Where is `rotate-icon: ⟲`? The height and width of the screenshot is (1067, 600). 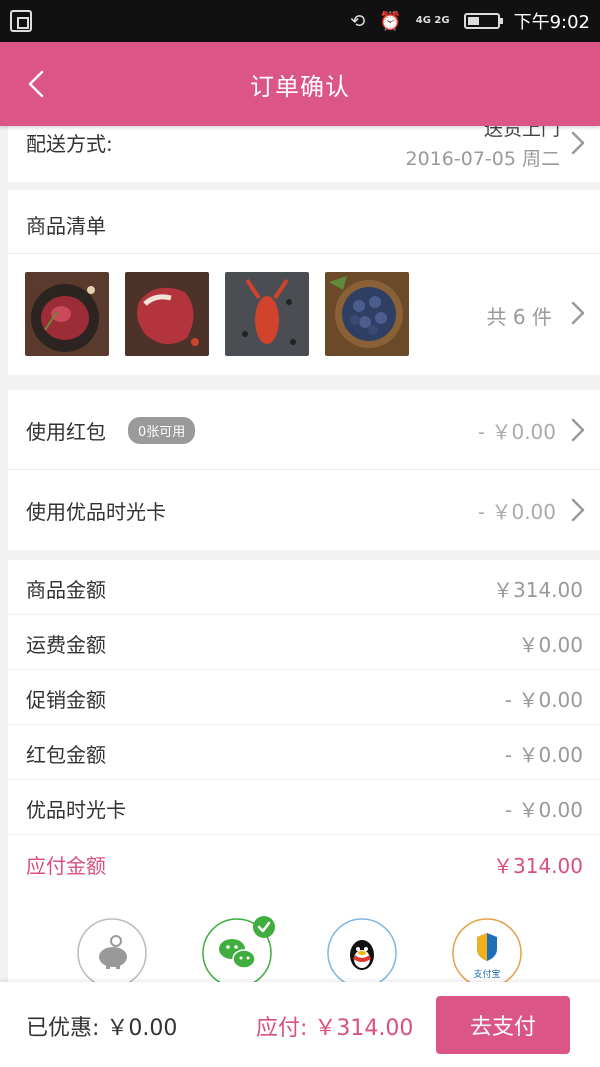
rotate-icon: ⟲ is located at coordinates (358, 21).